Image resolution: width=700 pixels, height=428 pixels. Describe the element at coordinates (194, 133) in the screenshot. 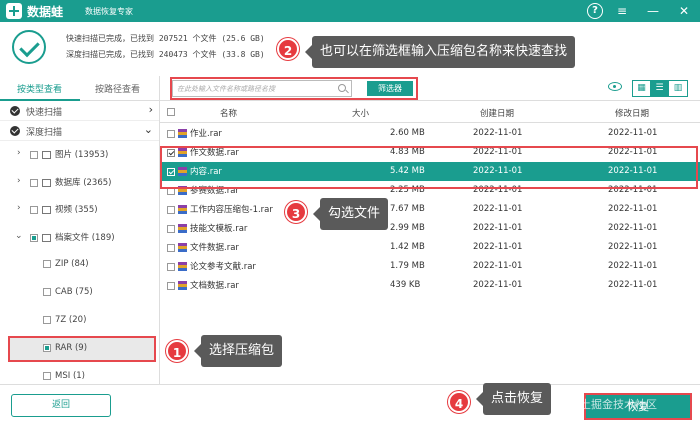

I see `row-checkbox-cell: 作业.rar` at that location.